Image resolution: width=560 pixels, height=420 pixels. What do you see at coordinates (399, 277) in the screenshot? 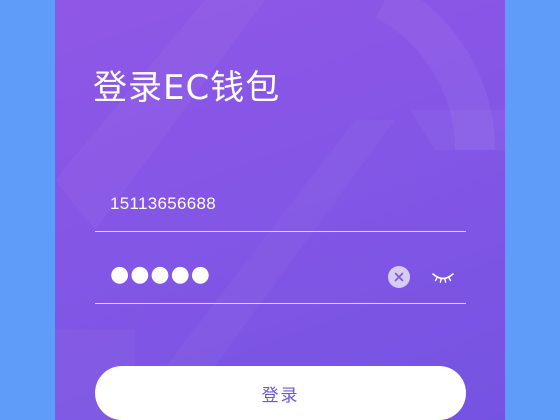
I see `clear-circle-icon` at bounding box center [399, 277].